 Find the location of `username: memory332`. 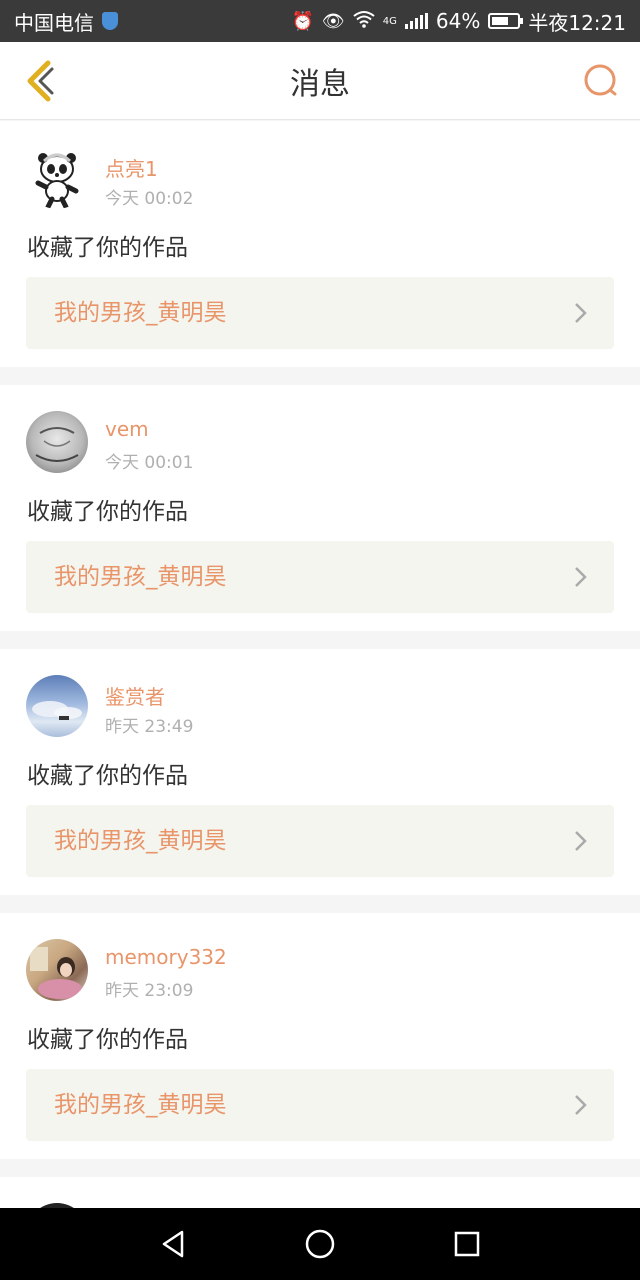

username: memory332 is located at coordinates (166, 957).